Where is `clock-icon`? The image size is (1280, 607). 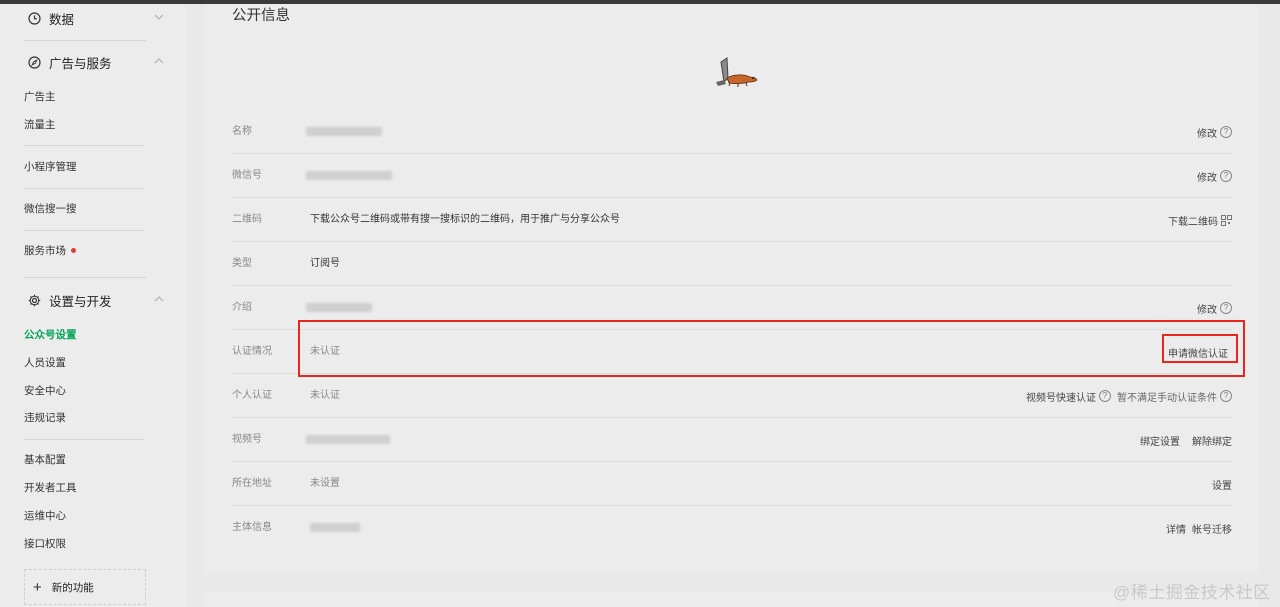
clock-icon is located at coordinates (34, 18).